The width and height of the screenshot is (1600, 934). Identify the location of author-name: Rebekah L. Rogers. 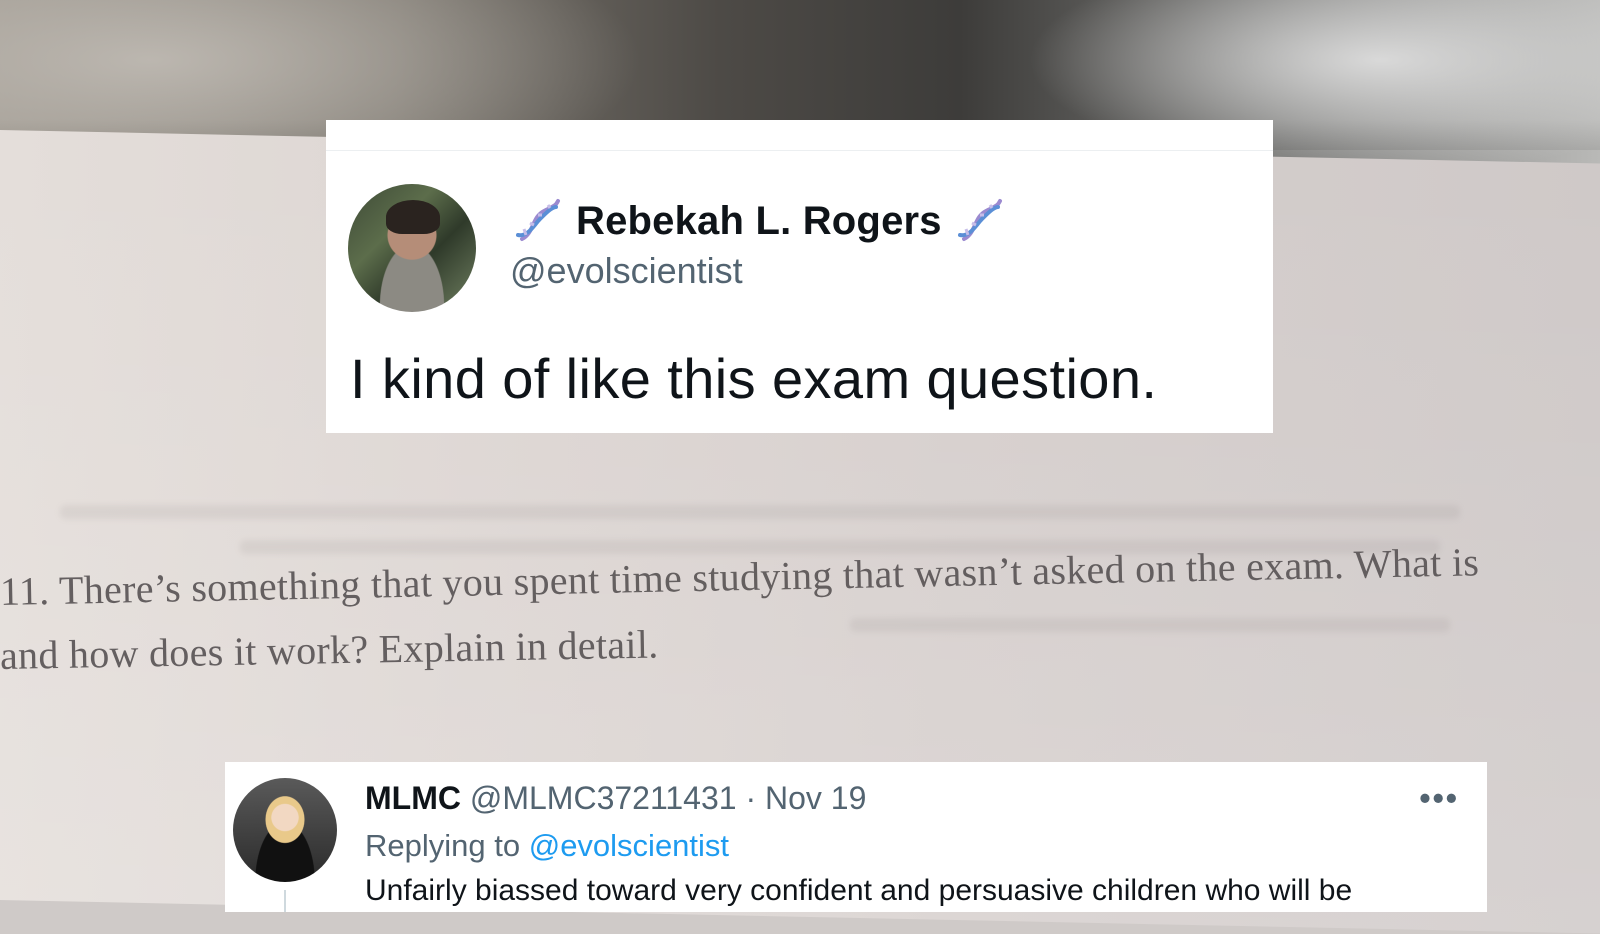
(759, 221).